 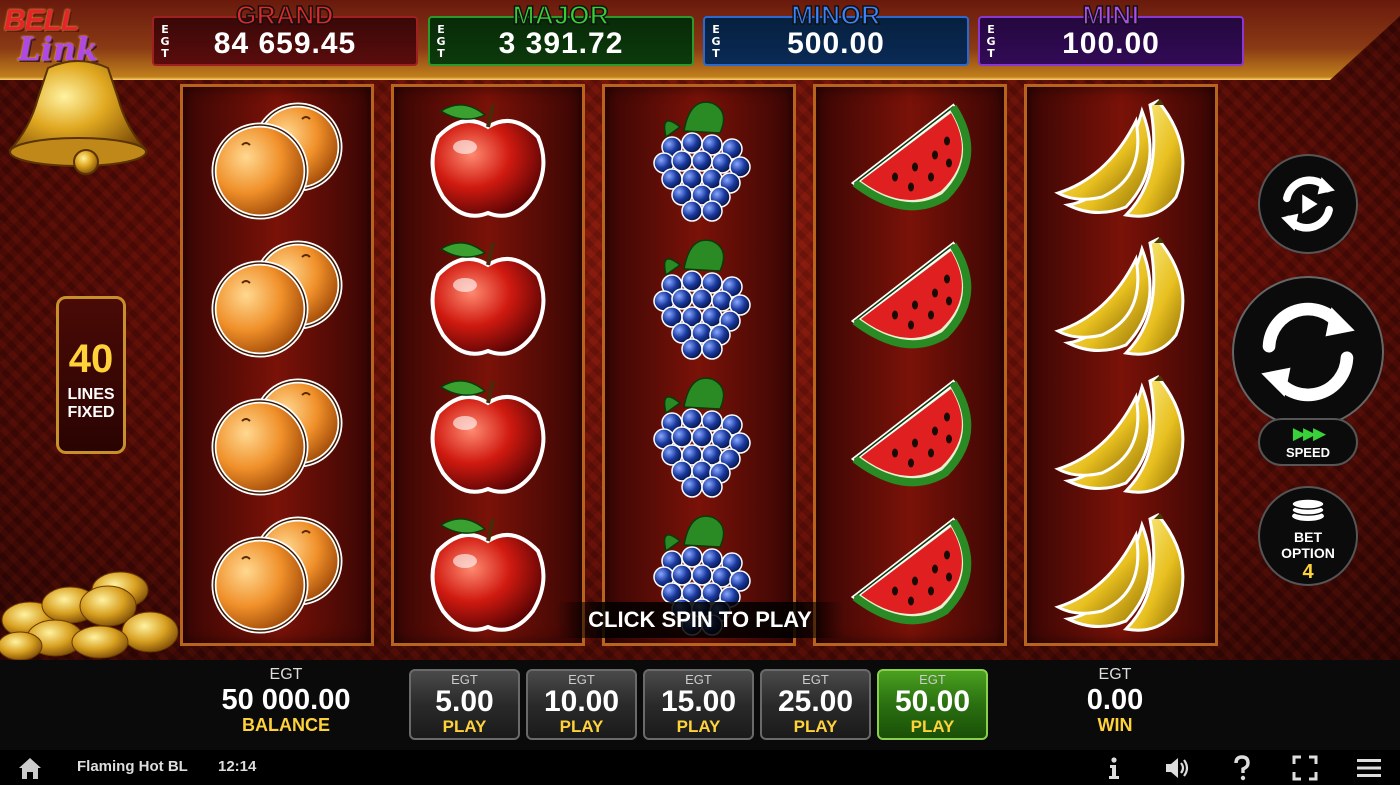 I want to click on bet-value: 15.00, so click(x=698, y=701).